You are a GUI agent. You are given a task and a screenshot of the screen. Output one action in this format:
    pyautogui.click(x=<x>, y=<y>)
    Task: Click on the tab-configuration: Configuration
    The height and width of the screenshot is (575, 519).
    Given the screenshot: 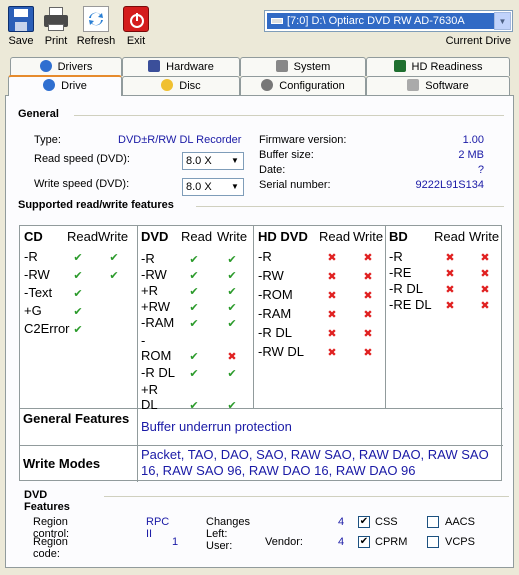 What is the action you would take?
    pyautogui.click(x=303, y=85)
    